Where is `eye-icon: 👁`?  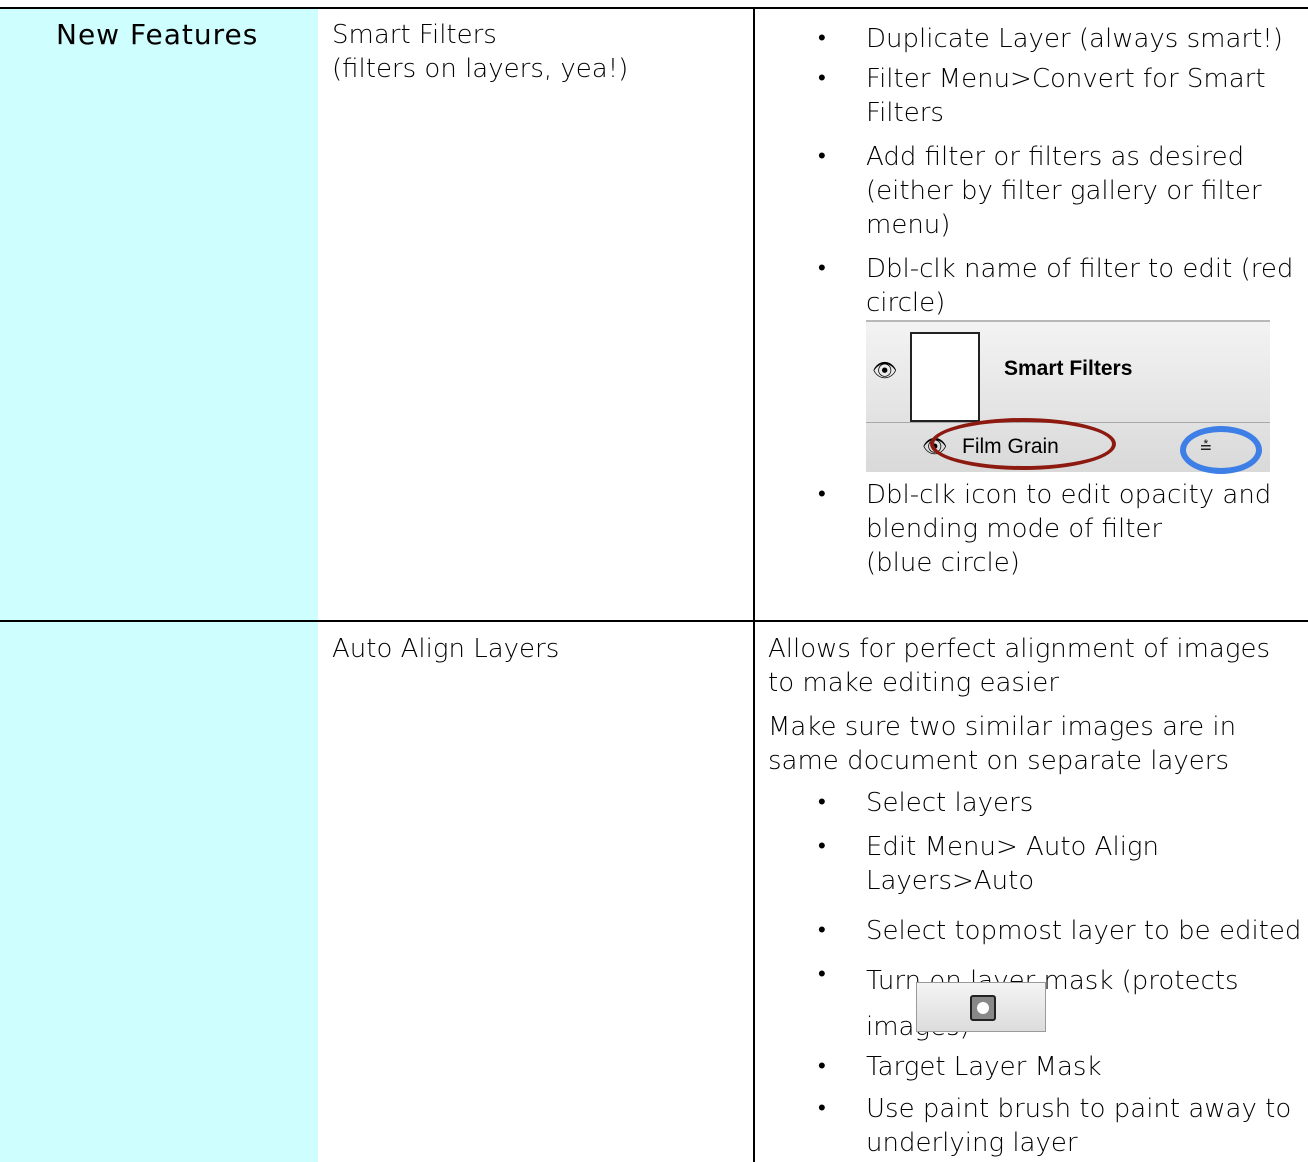 eye-icon: 👁 is located at coordinates (885, 370).